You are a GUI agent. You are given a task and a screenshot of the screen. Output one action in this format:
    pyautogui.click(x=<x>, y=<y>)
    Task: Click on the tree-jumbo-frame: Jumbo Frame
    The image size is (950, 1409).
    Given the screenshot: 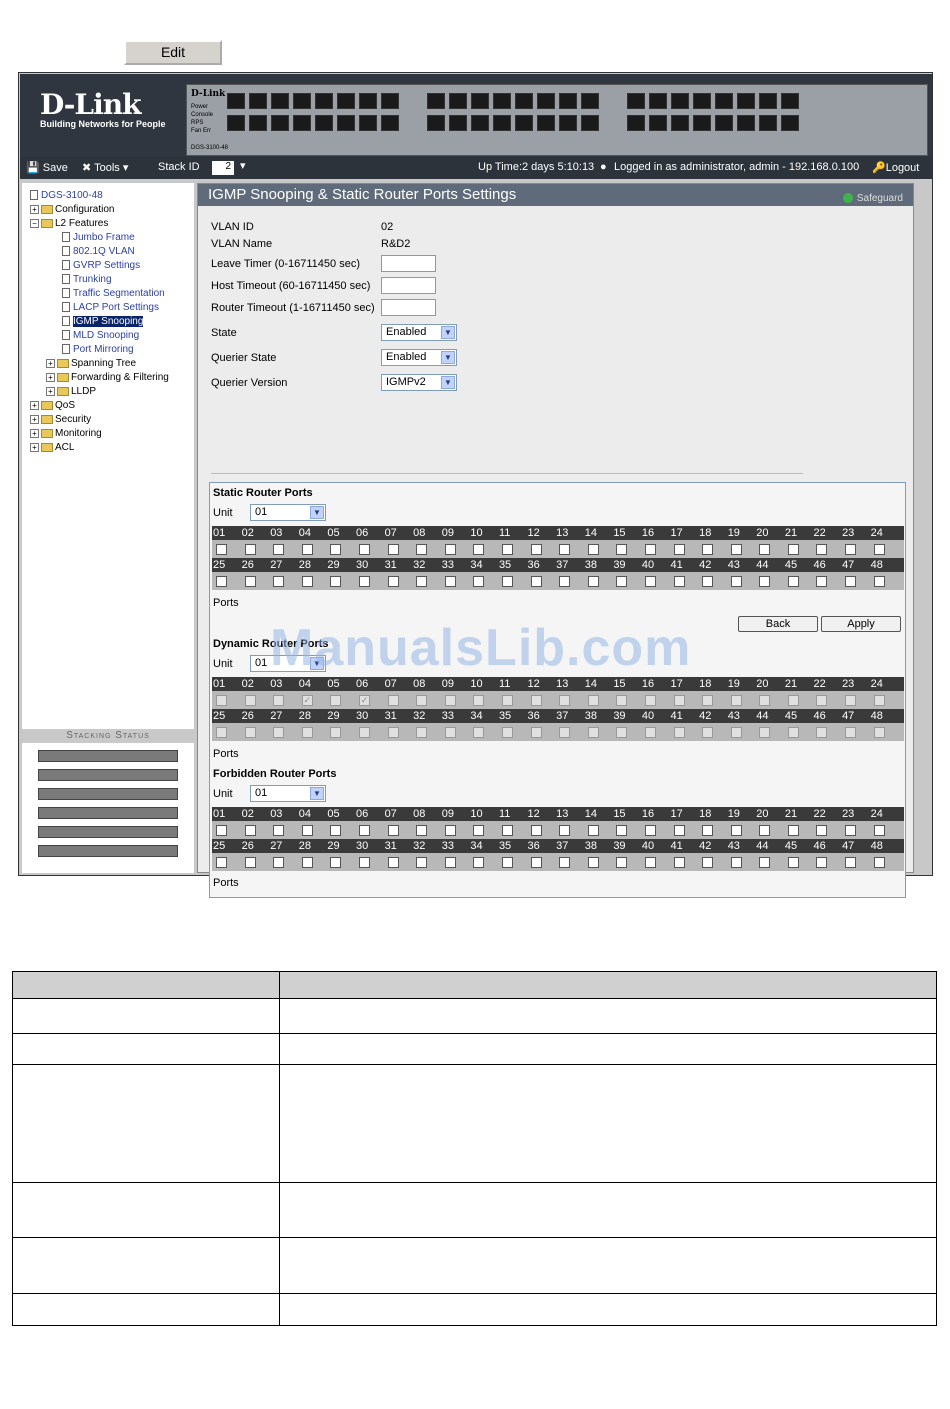 What is the action you would take?
    pyautogui.click(x=98, y=237)
    